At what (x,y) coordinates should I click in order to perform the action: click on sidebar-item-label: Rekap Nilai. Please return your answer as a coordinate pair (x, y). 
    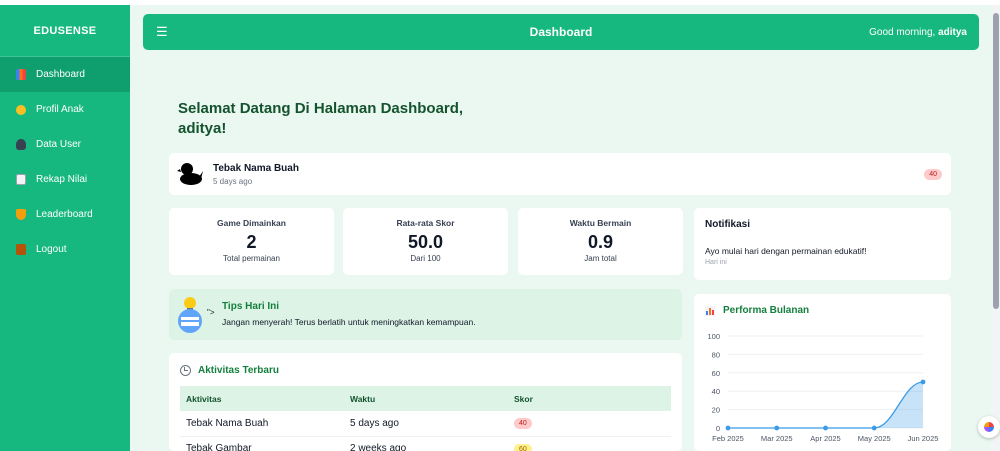
    Looking at the image, I should click on (62, 179).